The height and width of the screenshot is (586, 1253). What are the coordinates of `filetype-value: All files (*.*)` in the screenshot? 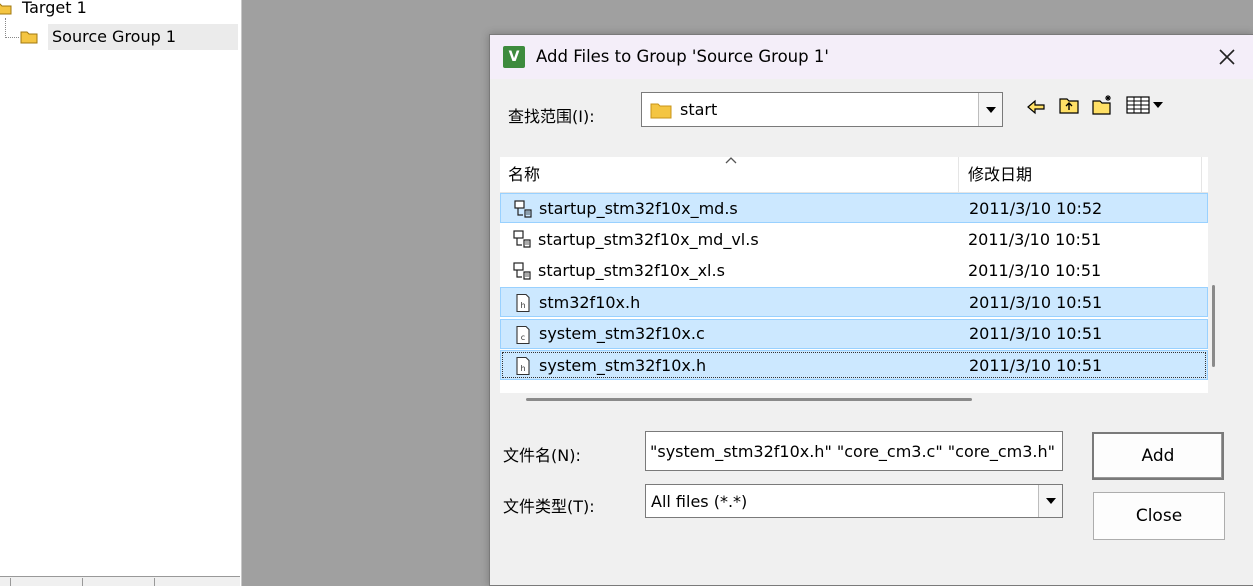 It's located at (699, 501).